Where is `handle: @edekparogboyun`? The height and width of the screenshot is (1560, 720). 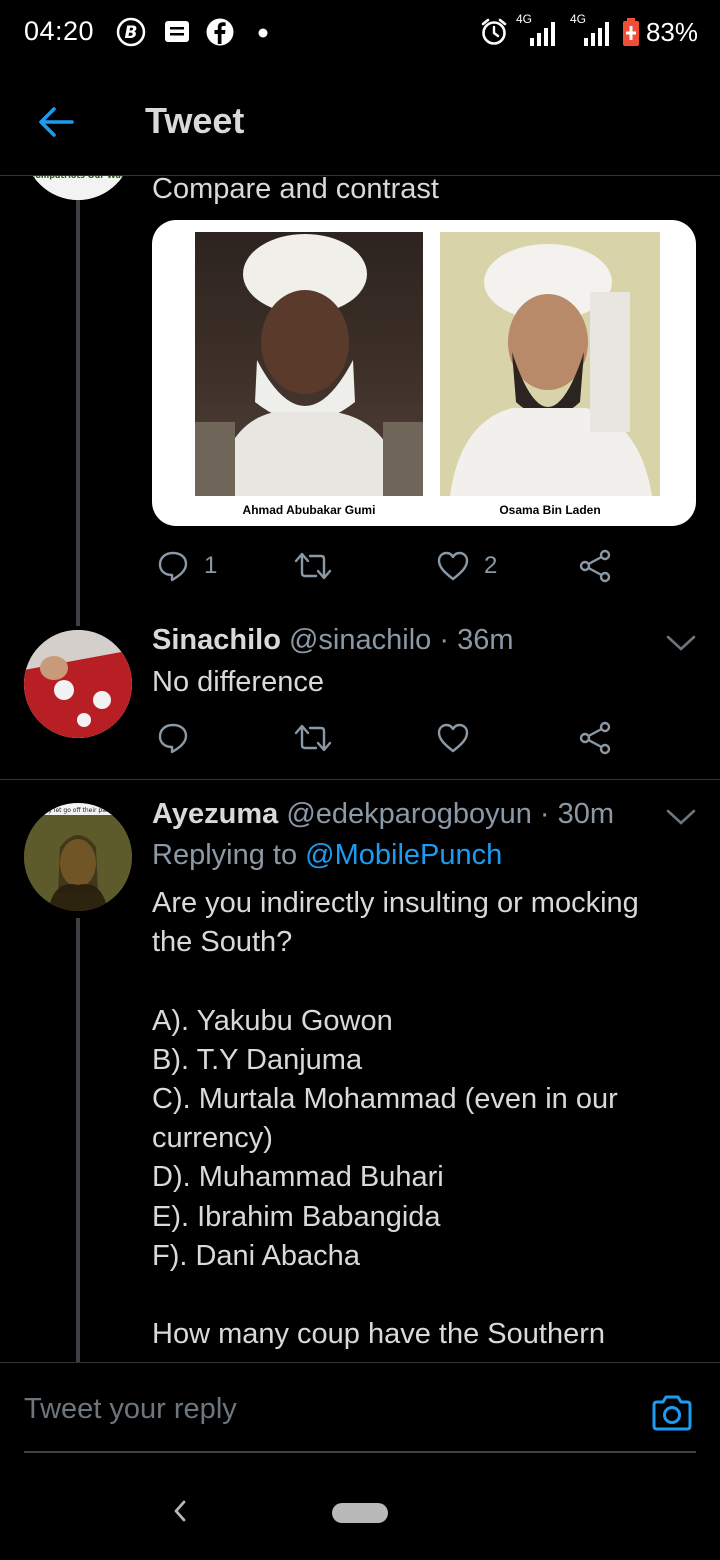
handle: @edekparogboyun is located at coordinates (409, 814).